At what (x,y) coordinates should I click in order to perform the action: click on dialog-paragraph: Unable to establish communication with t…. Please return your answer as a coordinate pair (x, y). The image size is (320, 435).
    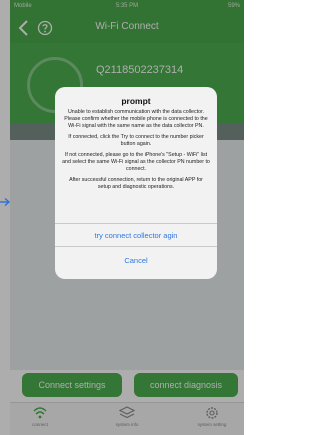
    Looking at the image, I should click on (136, 119).